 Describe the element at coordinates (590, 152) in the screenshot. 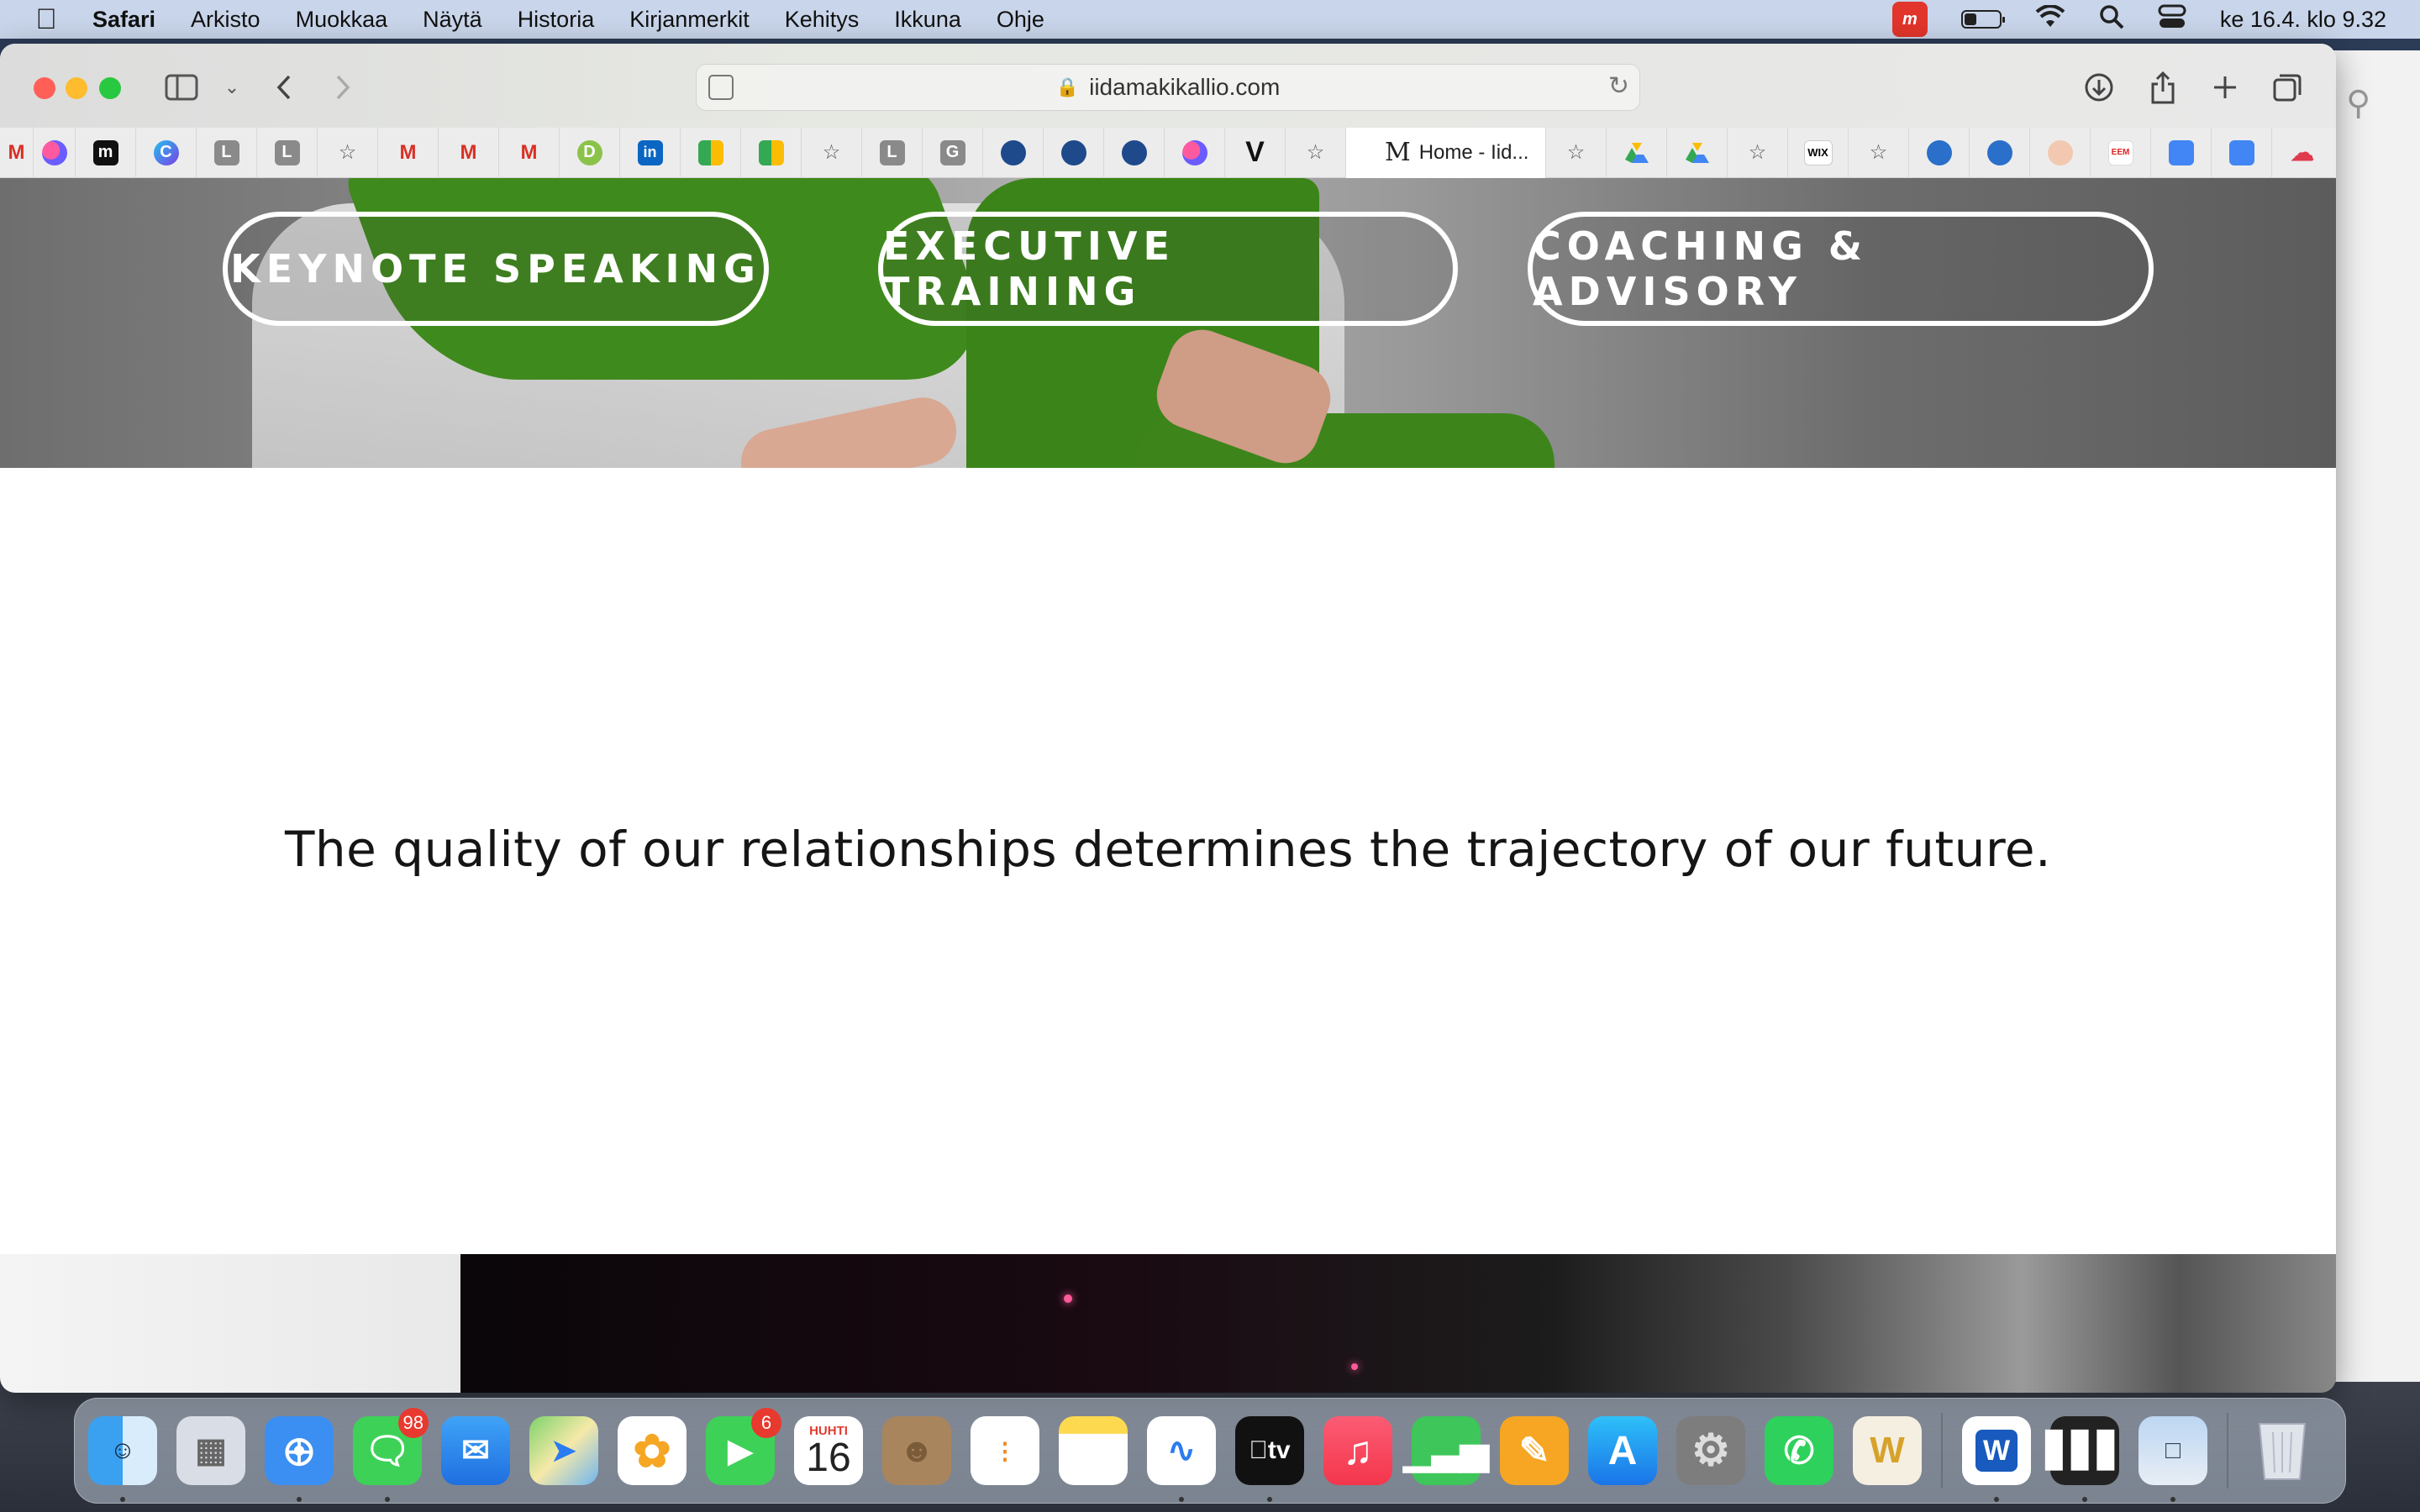

I see `bookmark-d-logo-icon: D` at that location.